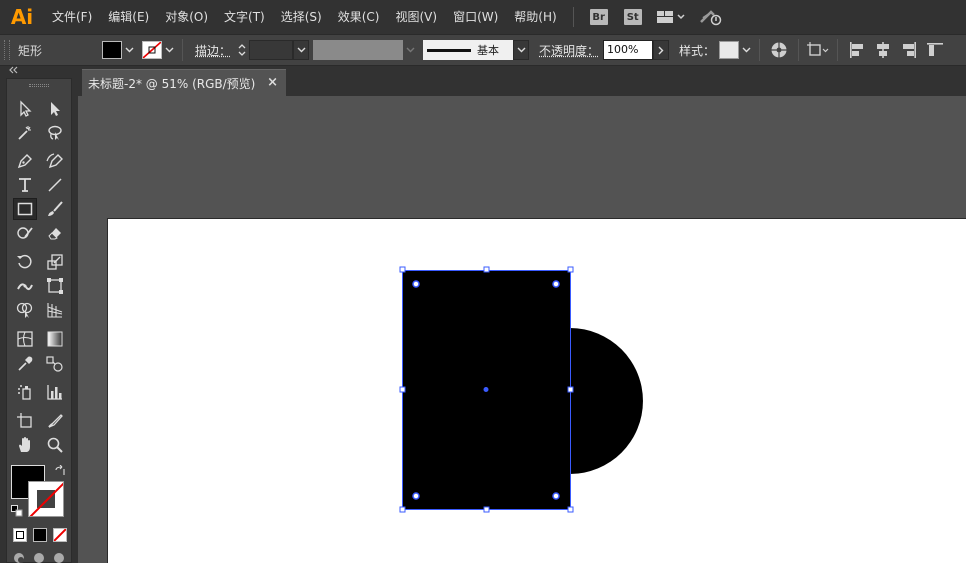 The height and width of the screenshot is (563, 966). What do you see at coordinates (598, 17) in the screenshot?
I see `bridge-button: Br` at bounding box center [598, 17].